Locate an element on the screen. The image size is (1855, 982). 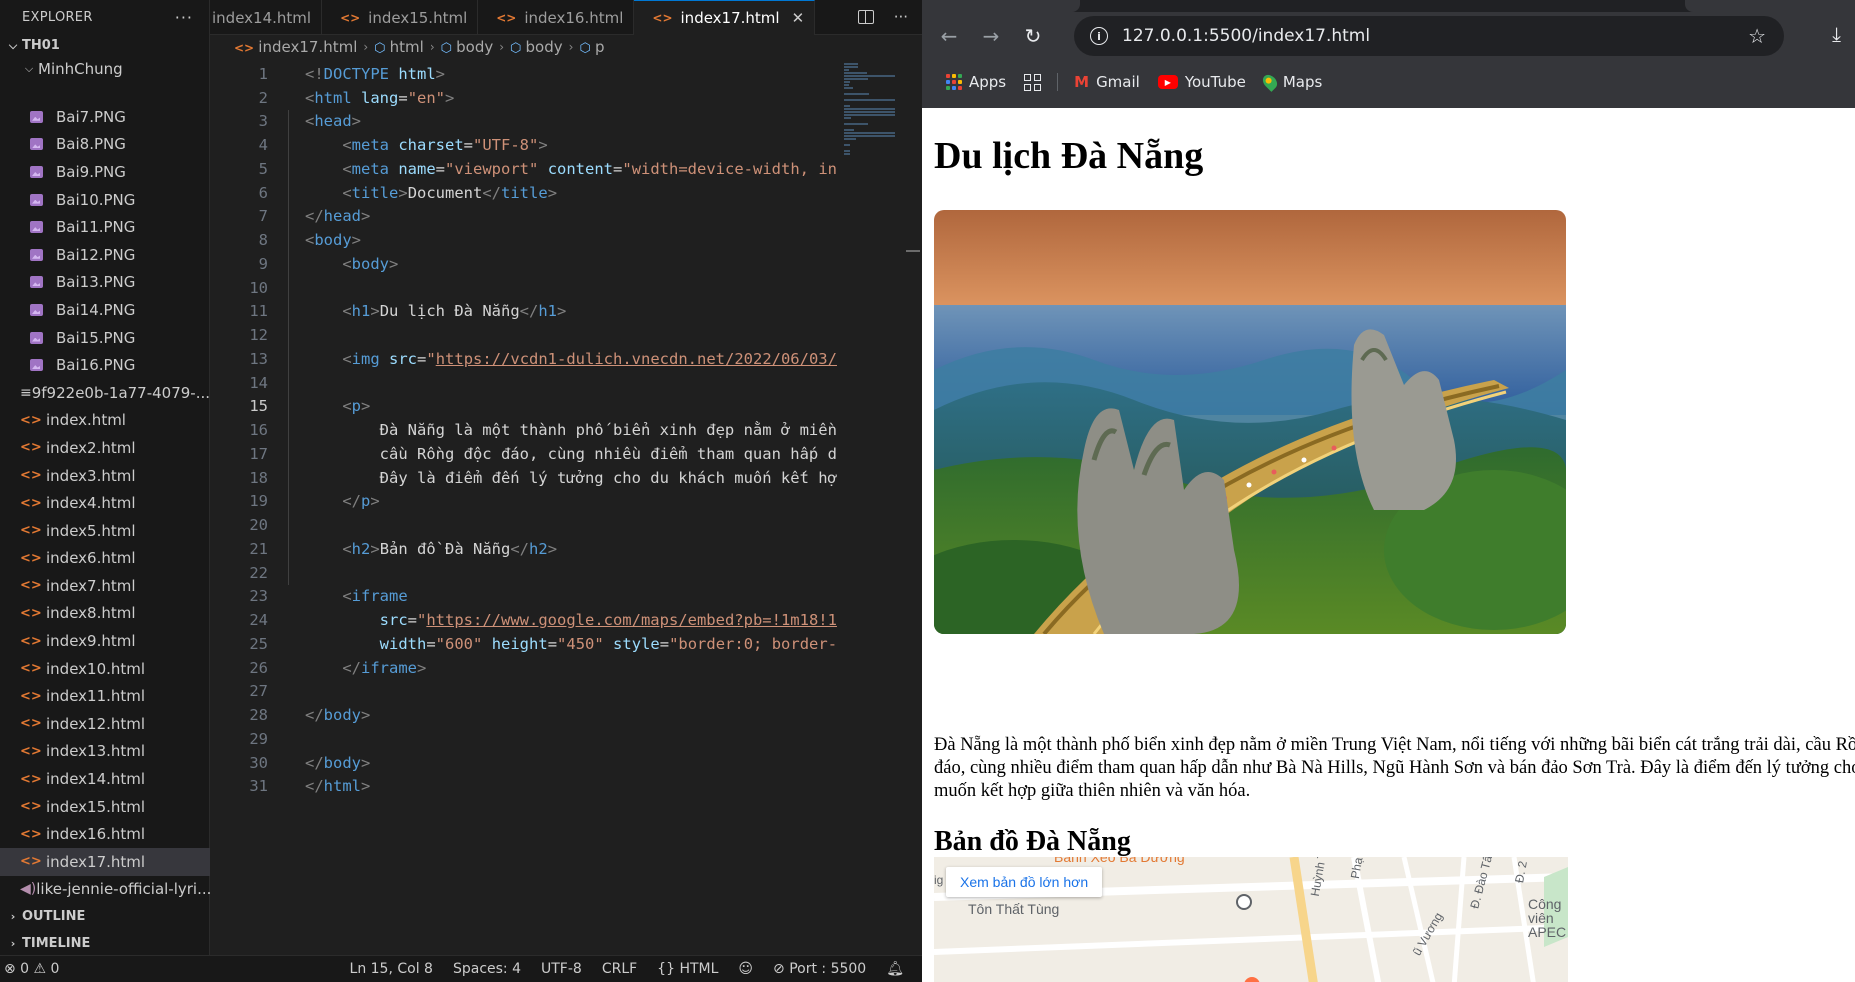
code-token: src is located at coordinates (393, 620).